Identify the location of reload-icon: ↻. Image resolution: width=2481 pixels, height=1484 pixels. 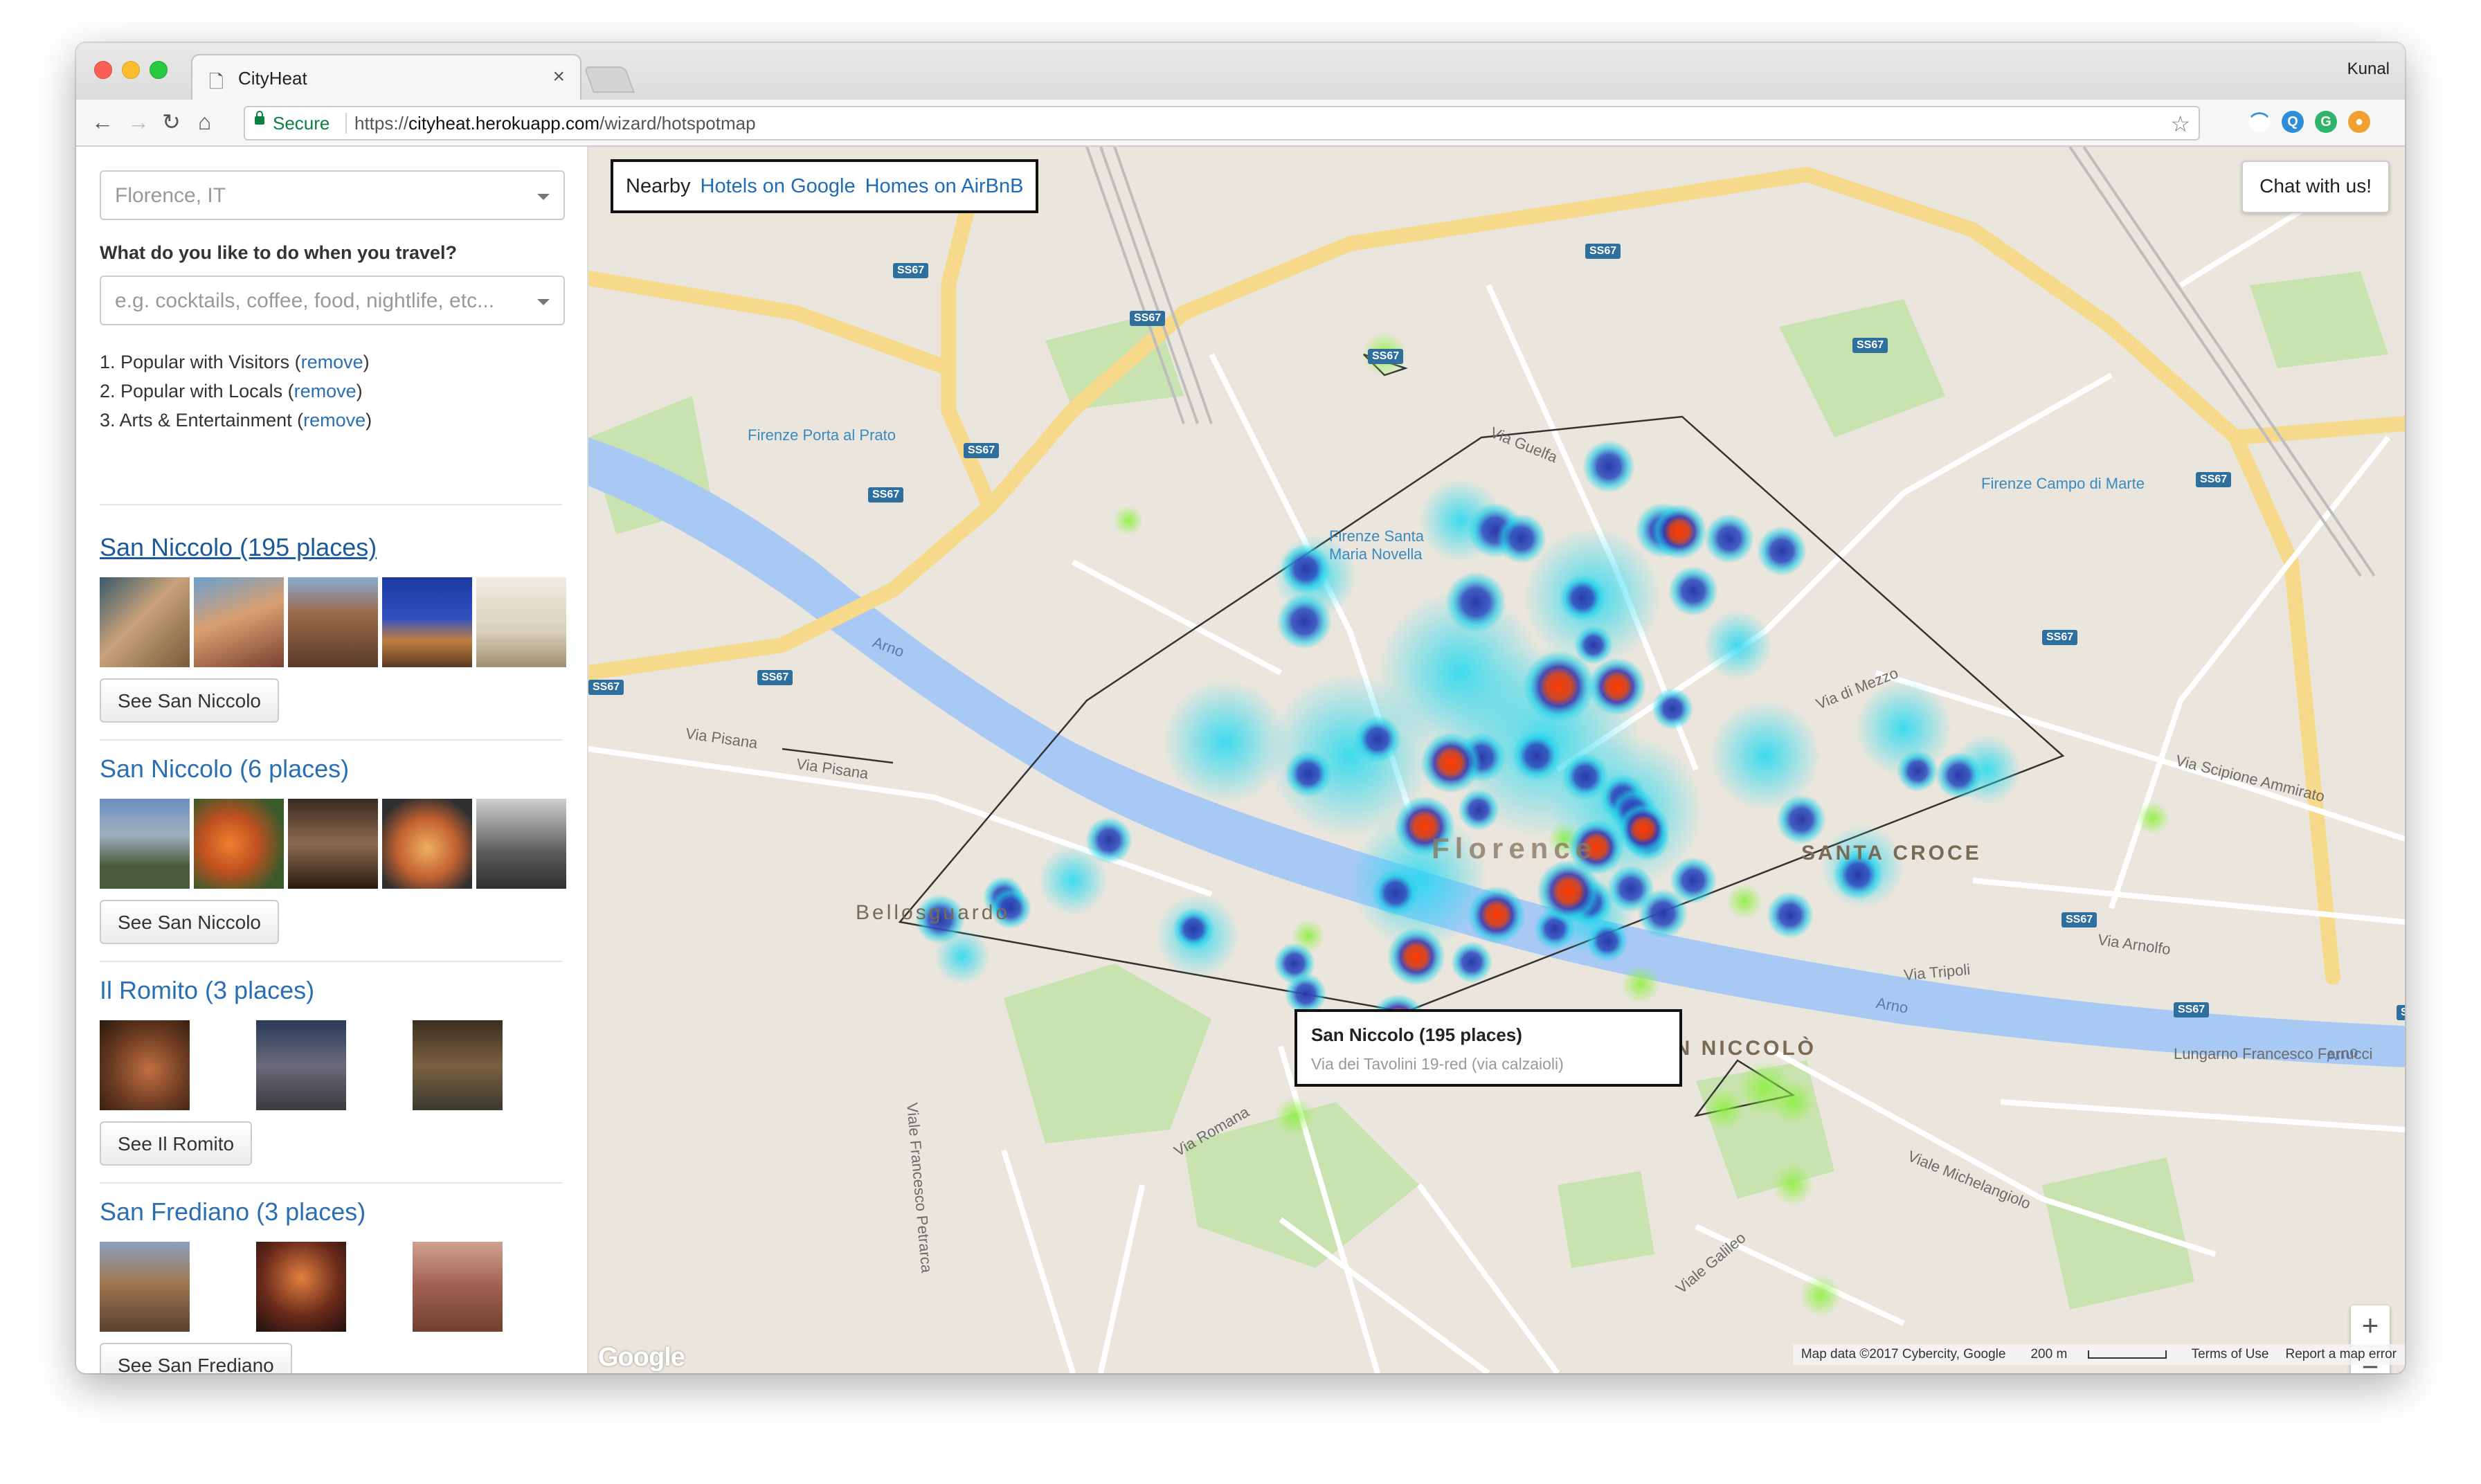
(171, 121).